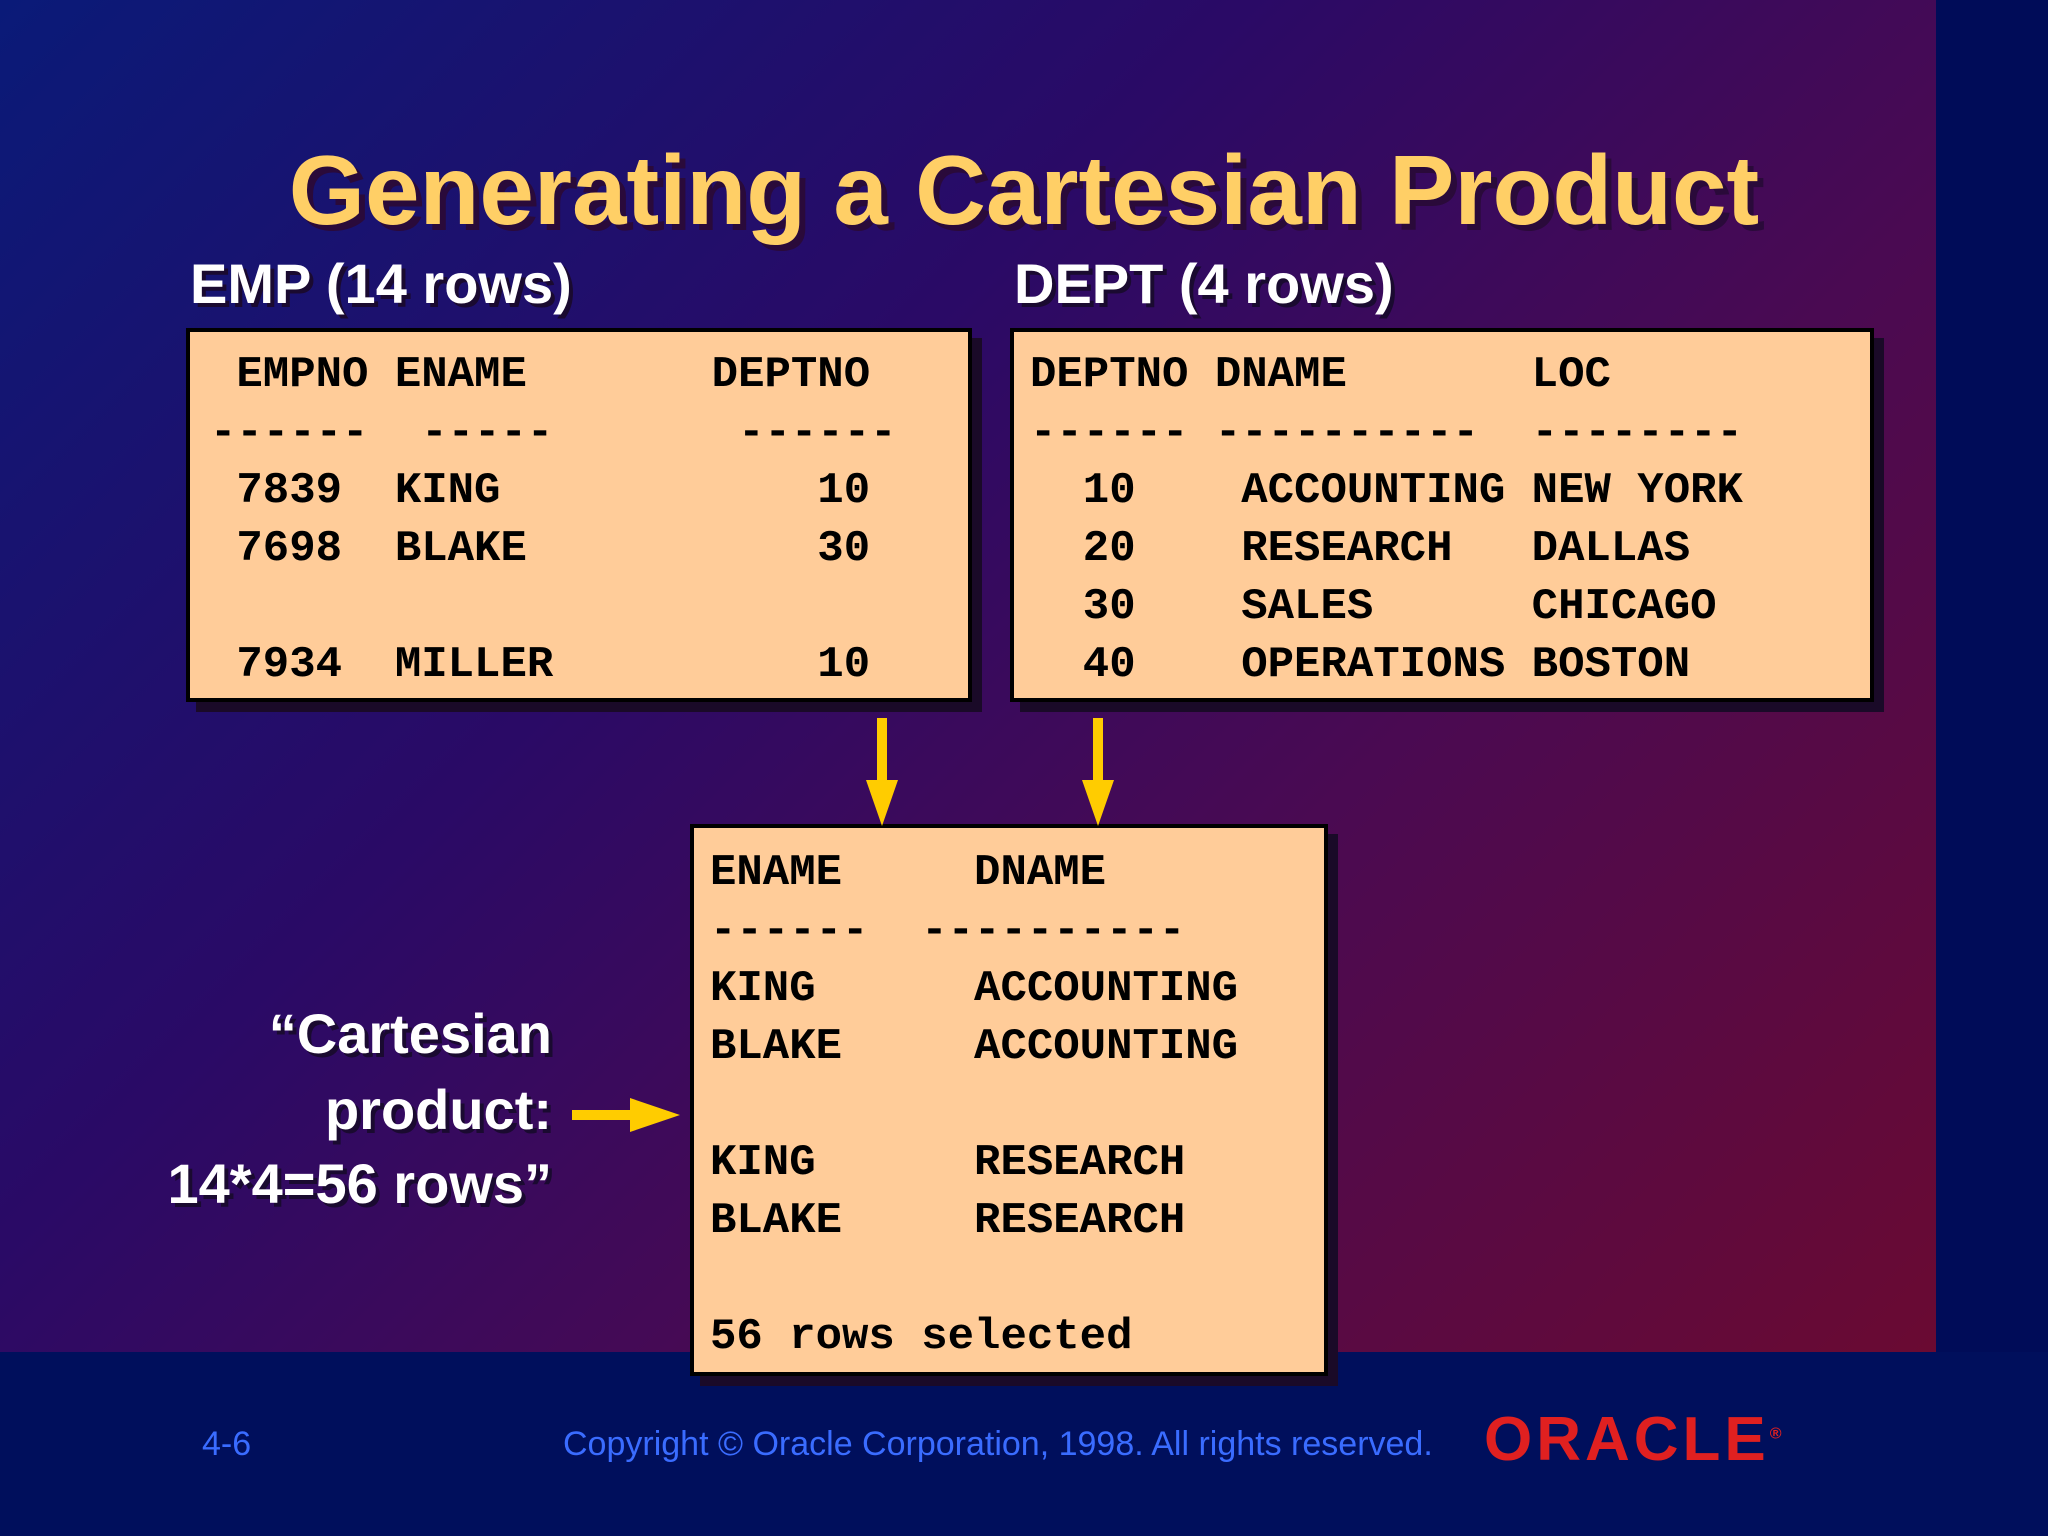 This screenshot has height=1536, width=2048. What do you see at coordinates (843, 925) in the screenshot?
I see `arrows` at bounding box center [843, 925].